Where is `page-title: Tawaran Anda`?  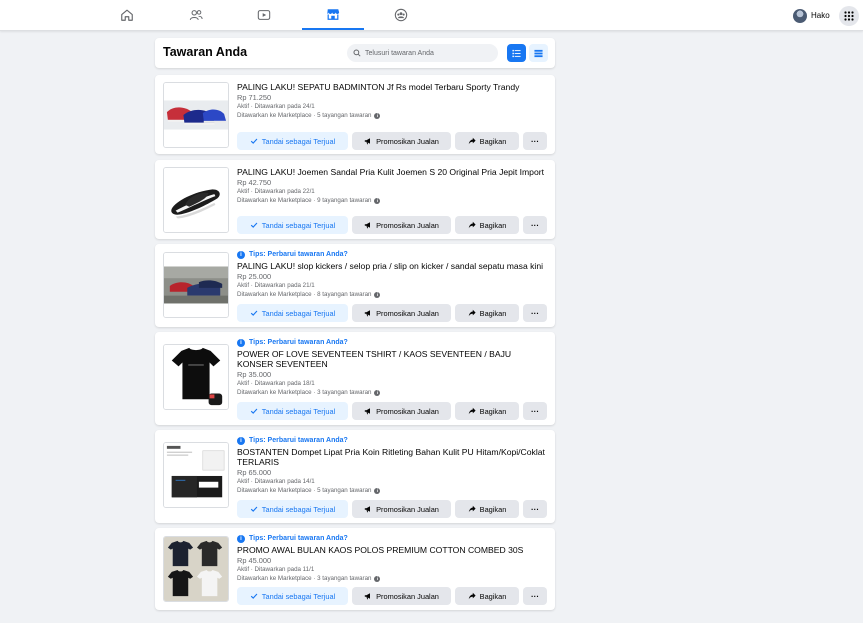
page-title: Tawaran Anda is located at coordinates (205, 52).